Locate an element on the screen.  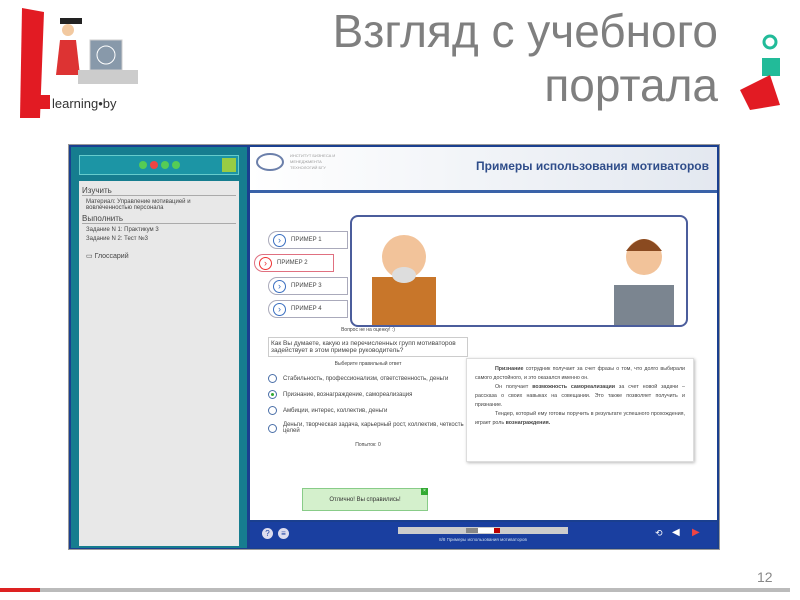
tab-label: ПРИМЕР 3 is located at coordinates (306, 286).